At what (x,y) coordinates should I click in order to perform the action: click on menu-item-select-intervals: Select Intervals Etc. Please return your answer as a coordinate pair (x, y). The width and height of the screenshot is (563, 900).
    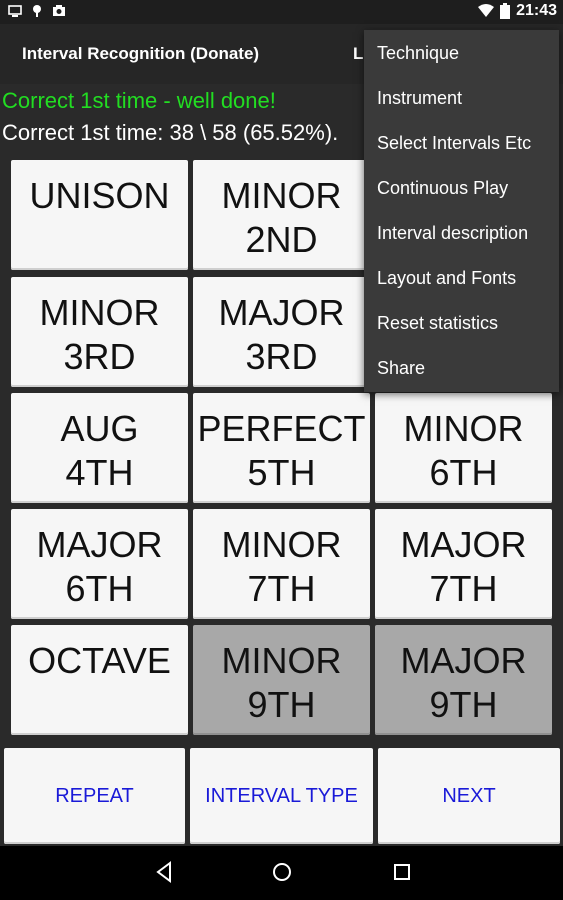
    Looking at the image, I should click on (454, 143).